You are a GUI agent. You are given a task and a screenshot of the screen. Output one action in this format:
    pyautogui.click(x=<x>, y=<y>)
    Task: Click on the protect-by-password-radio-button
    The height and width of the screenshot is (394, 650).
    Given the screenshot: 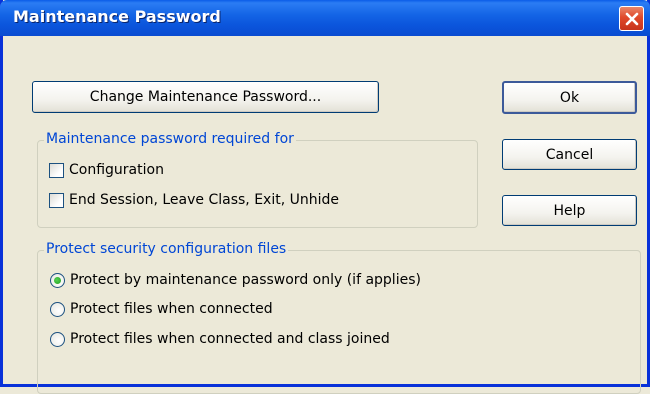 What is the action you would take?
    pyautogui.click(x=57, y=280)
    